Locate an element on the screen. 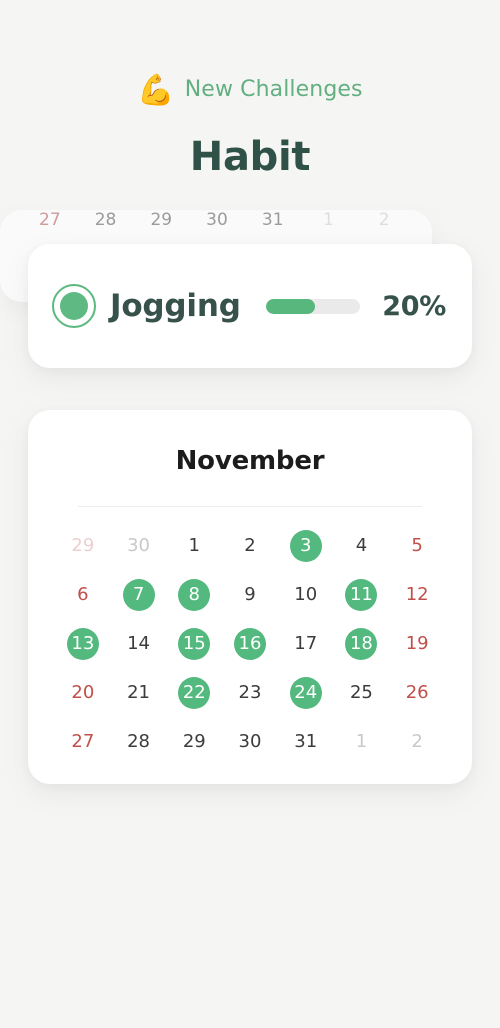  calendar-day: 12 is located at coordinates (417, 594).